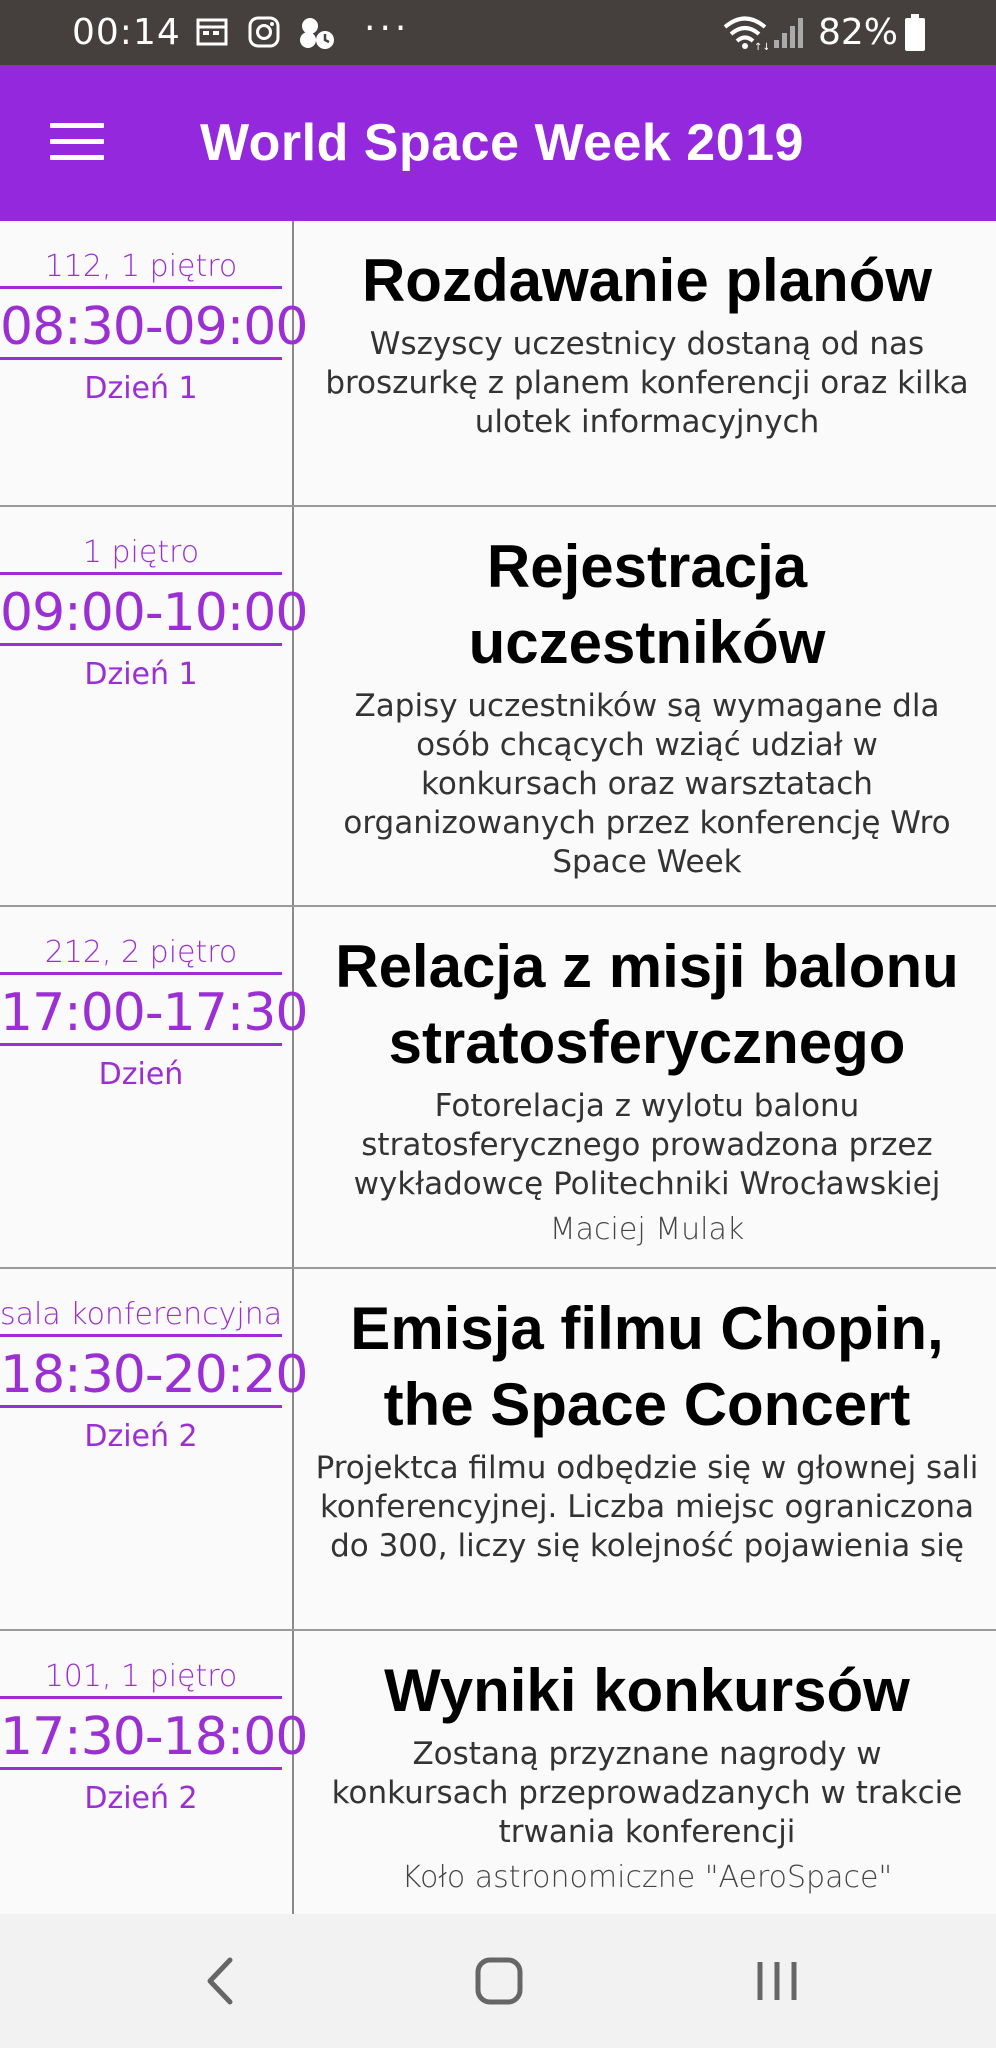 The width and height of the screenshot is (996, 2048). I want to click on event-room: 112, 1 piętro, so click(141, 269).